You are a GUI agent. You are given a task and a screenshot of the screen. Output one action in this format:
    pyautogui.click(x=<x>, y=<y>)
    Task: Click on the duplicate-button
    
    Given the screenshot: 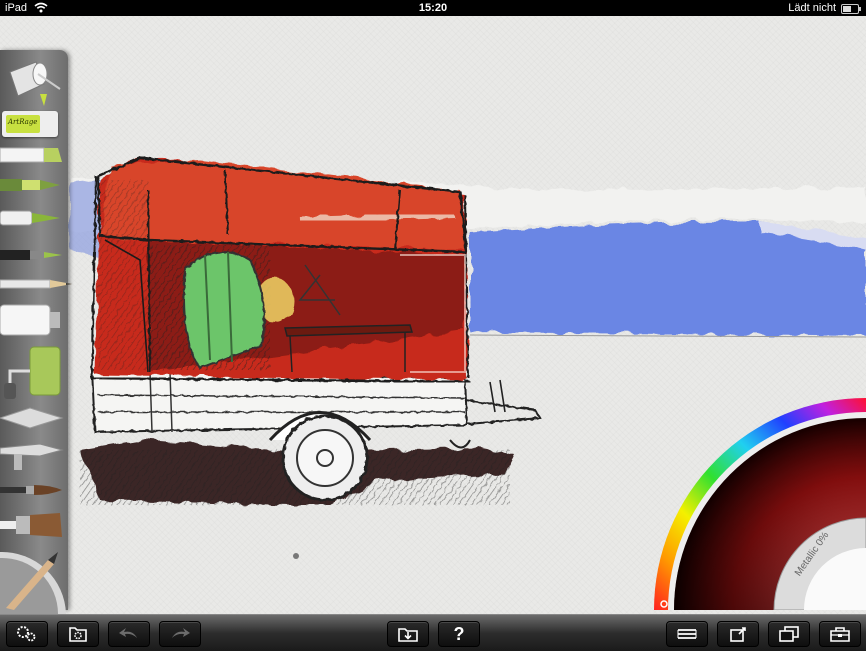 What is the action you would take?
    pyautogui.click(x=789, y=634)
    